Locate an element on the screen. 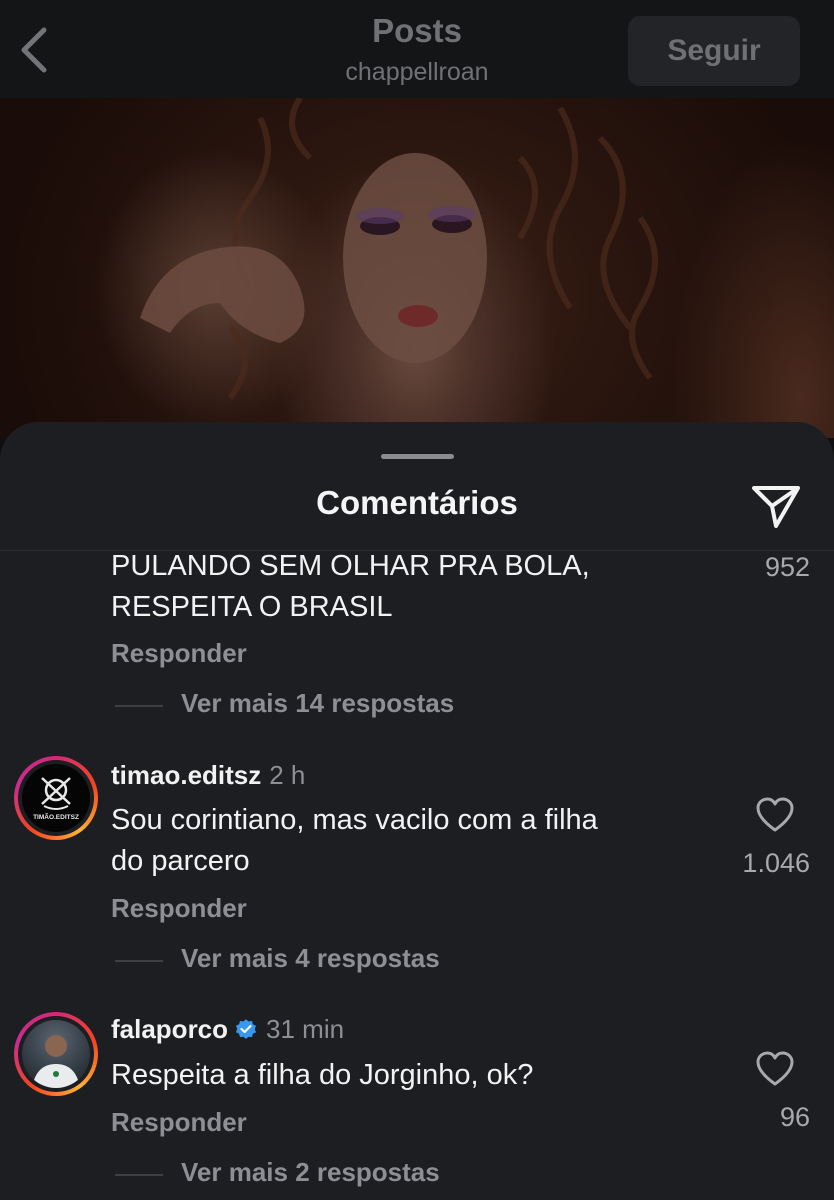 The width and height of the screenshot is (834, 1200). avatar is located at coordinates (56, 1054).